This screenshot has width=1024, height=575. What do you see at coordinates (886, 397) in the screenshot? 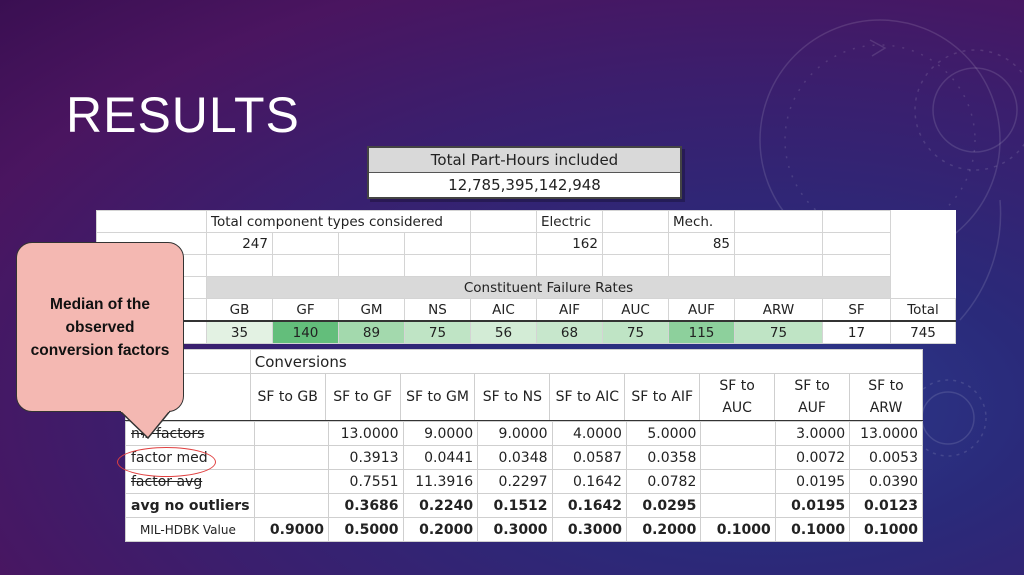
I see `conversion-header: SF to ARW` at bounding box center [886, 397].